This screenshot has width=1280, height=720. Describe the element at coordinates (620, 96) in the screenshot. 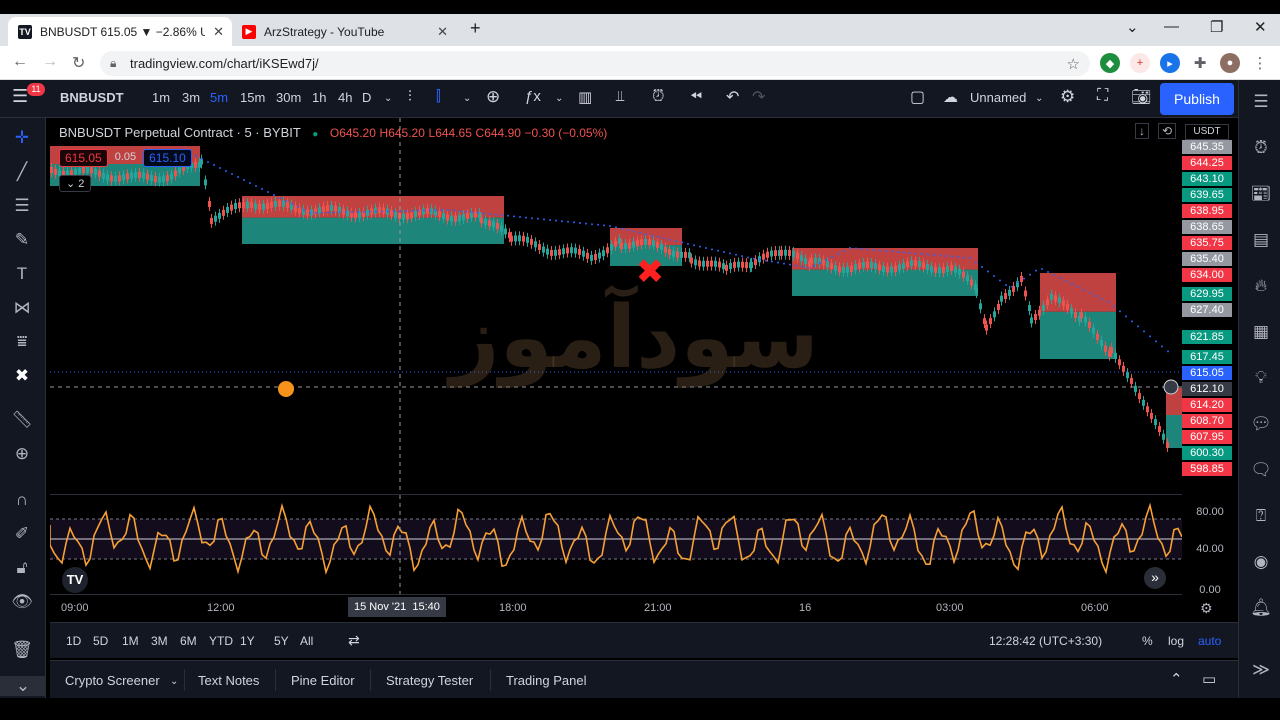

I see `templates-icon: ⫫` at that location.